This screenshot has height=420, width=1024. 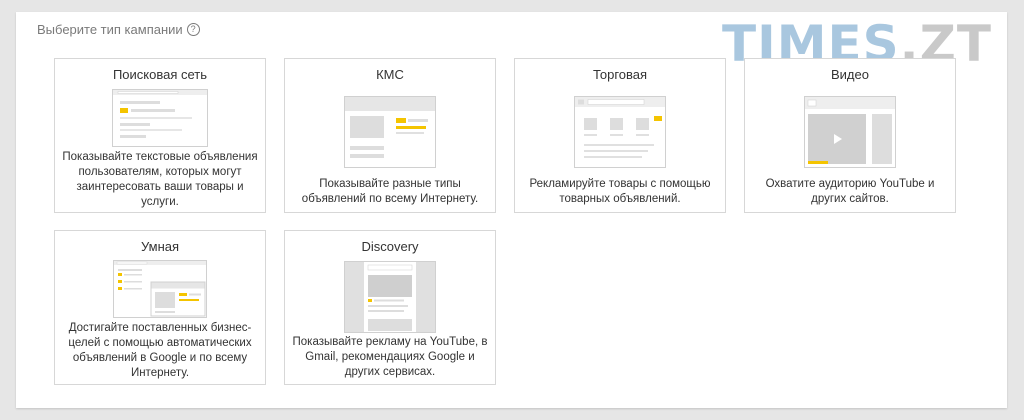 What do you see at coordinates (390, 74) in the screenshot?
I see `card-title: КМС` at bounding box center [390, 74].